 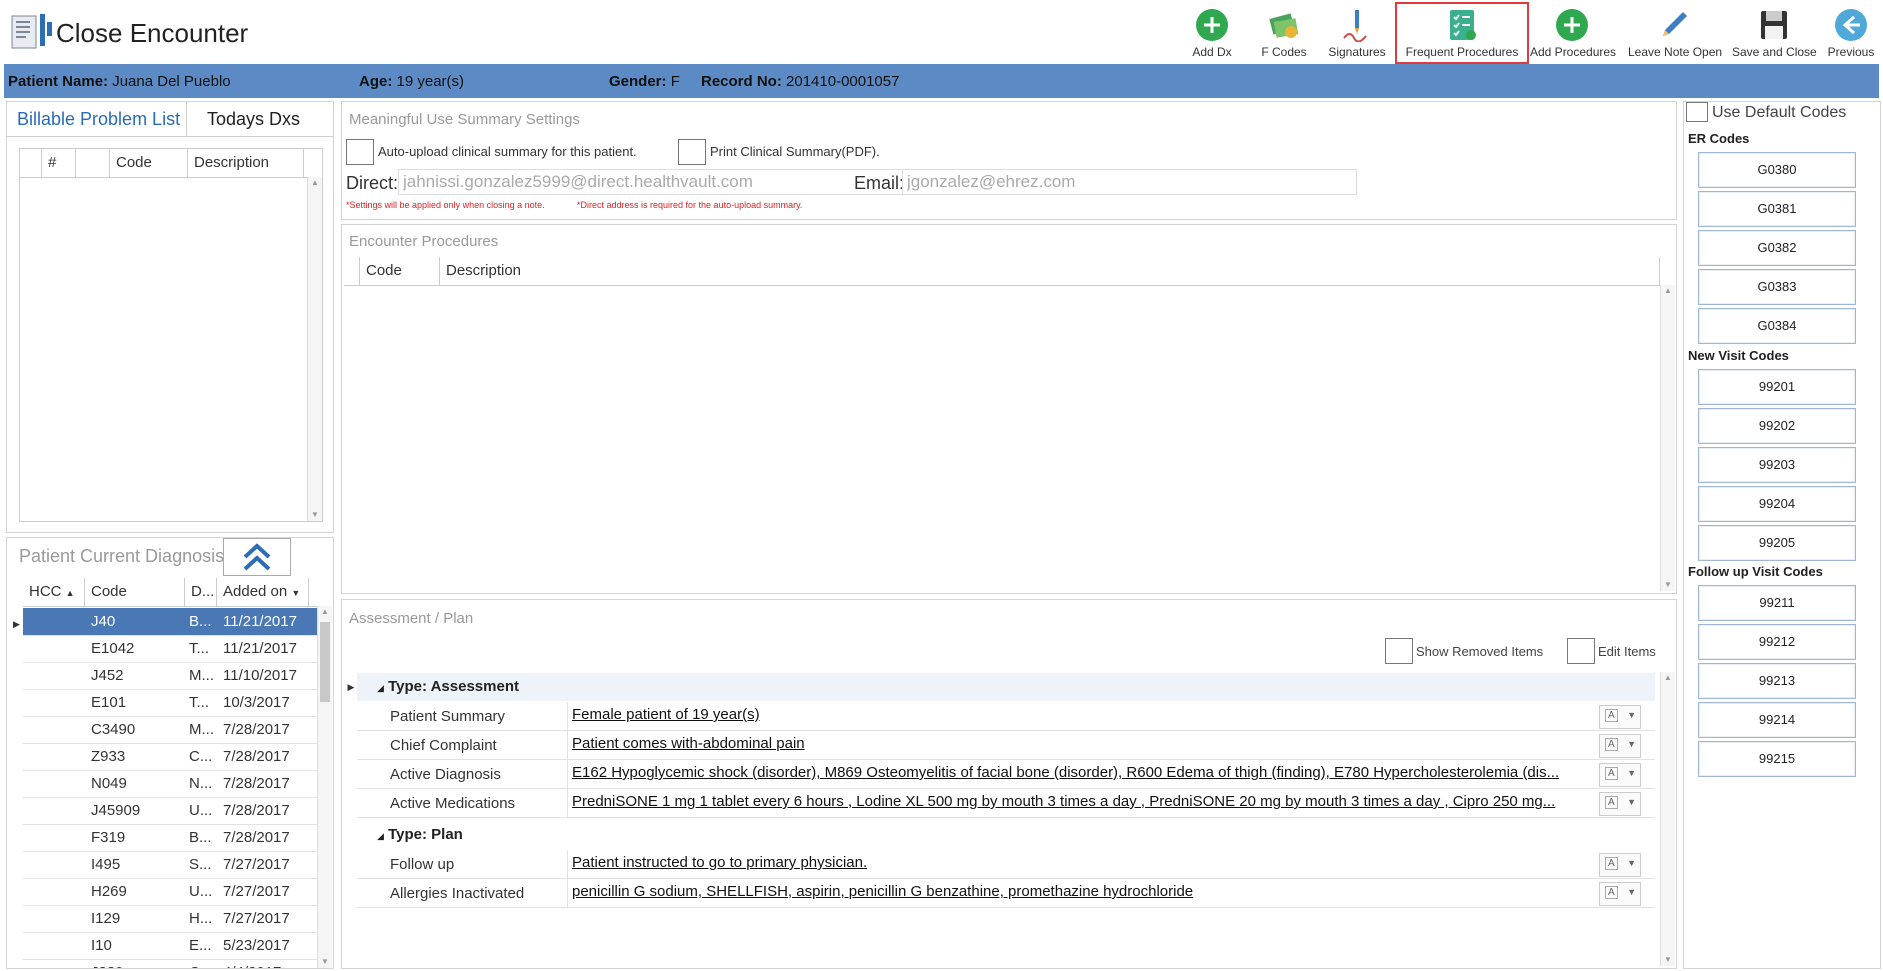 I want to click on col-hcc: HCC ▲, so click(x=54, y=592).